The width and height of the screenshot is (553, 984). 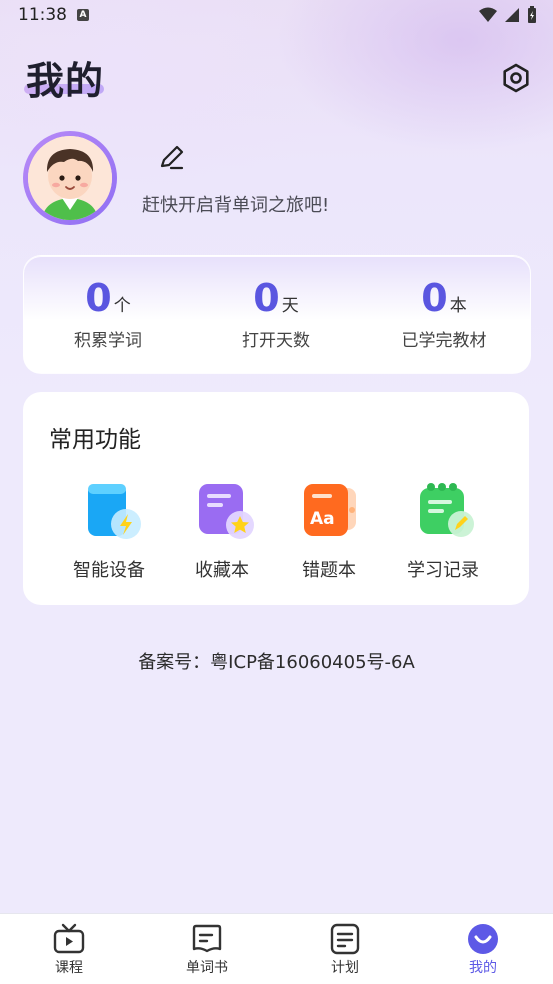 I want to click on function-smart-device: 智能设备, so click(x=109, y=529).